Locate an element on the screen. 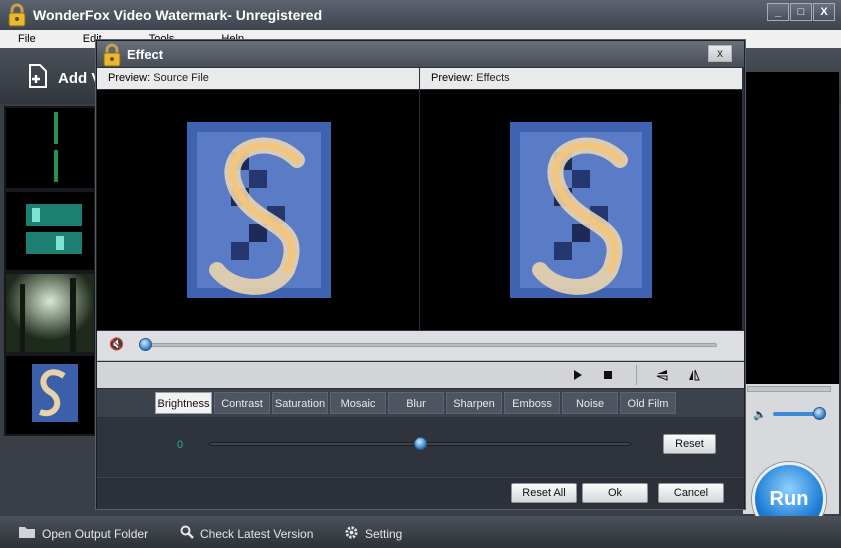  brightness-value: 0 is located at coordinates (180, 445).